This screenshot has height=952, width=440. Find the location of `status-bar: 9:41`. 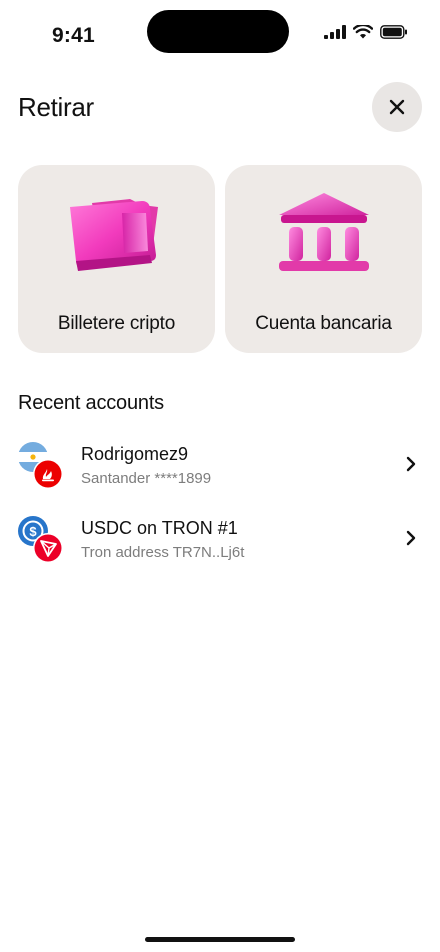

status-bar: 9:41 is located at coordinates (220, 35).